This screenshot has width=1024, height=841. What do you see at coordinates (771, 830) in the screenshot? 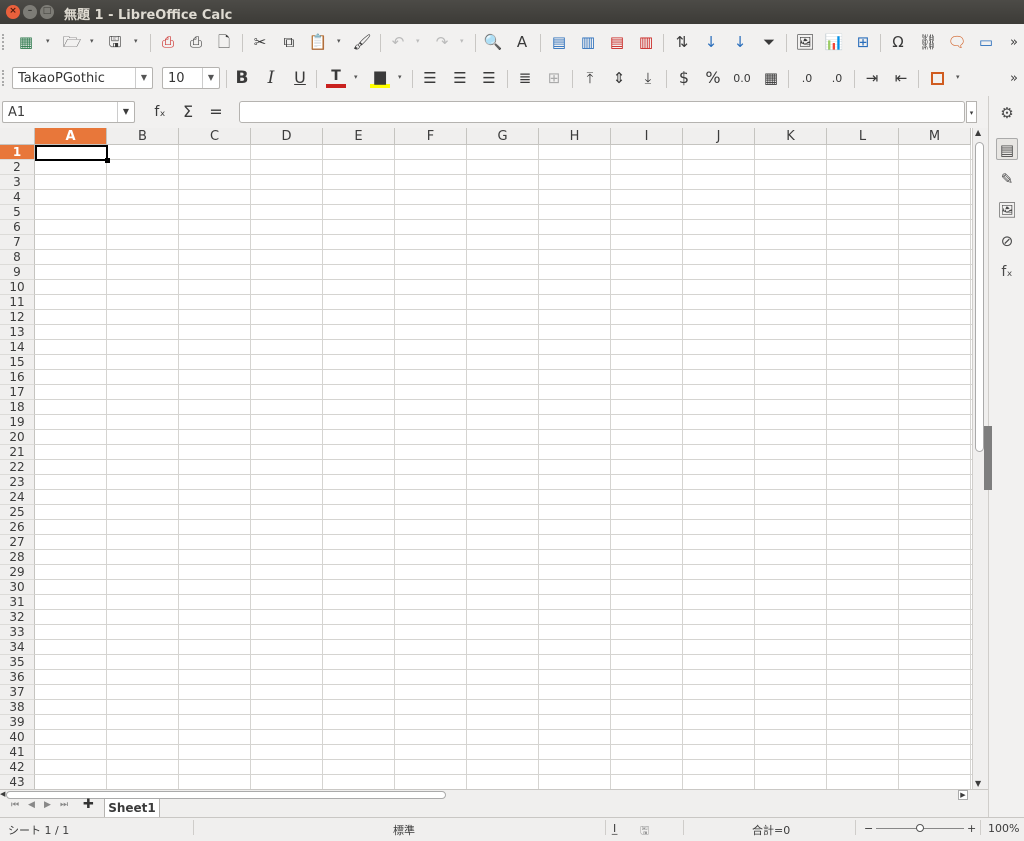
I see `selection-sum: 合計=0` at bounding box center [771, 830].